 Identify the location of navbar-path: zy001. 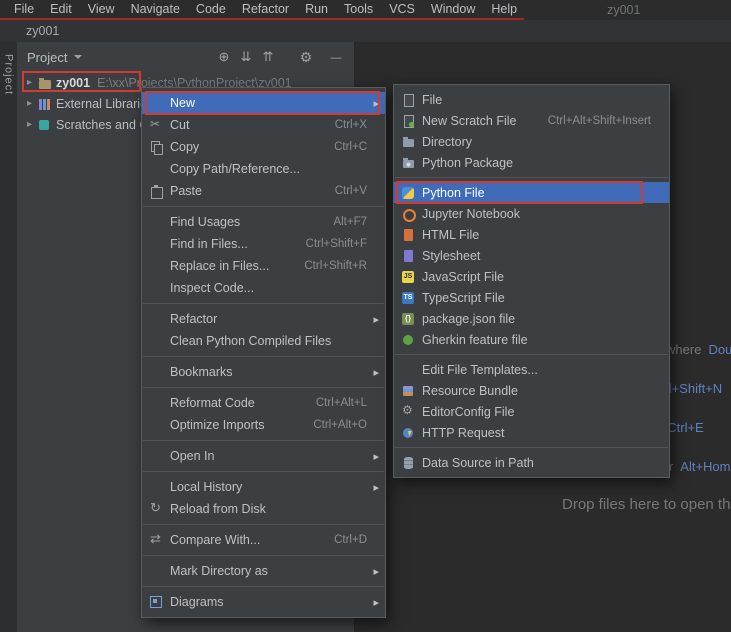
(42, 31).